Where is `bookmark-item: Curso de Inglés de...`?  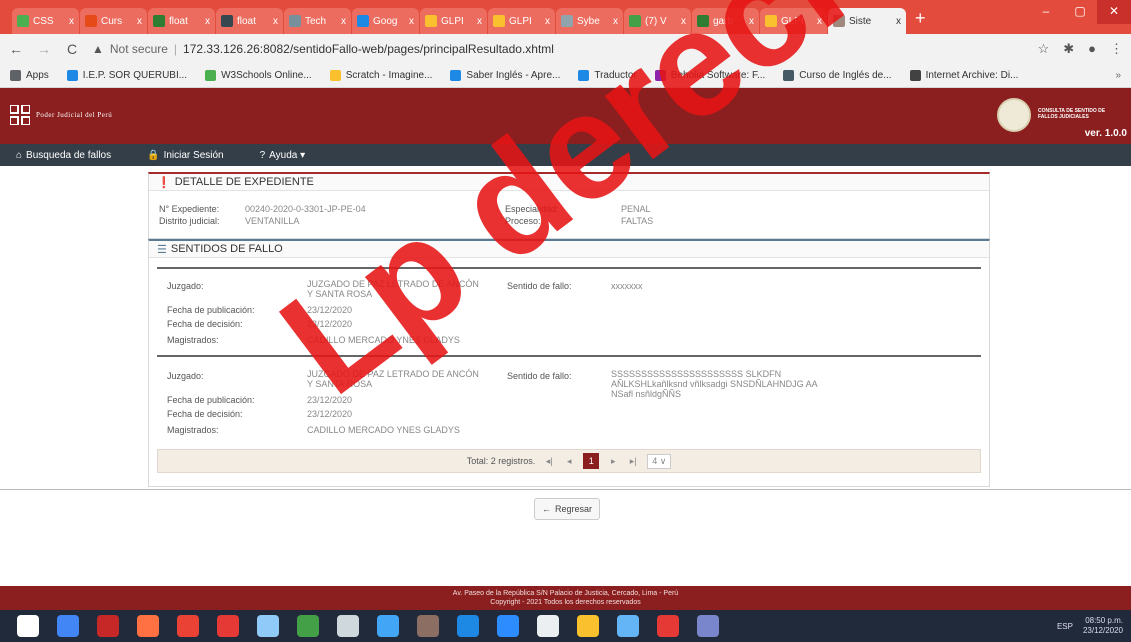
bookmark-item: Curso de Inglés de... is located at coordinates (837, 75).